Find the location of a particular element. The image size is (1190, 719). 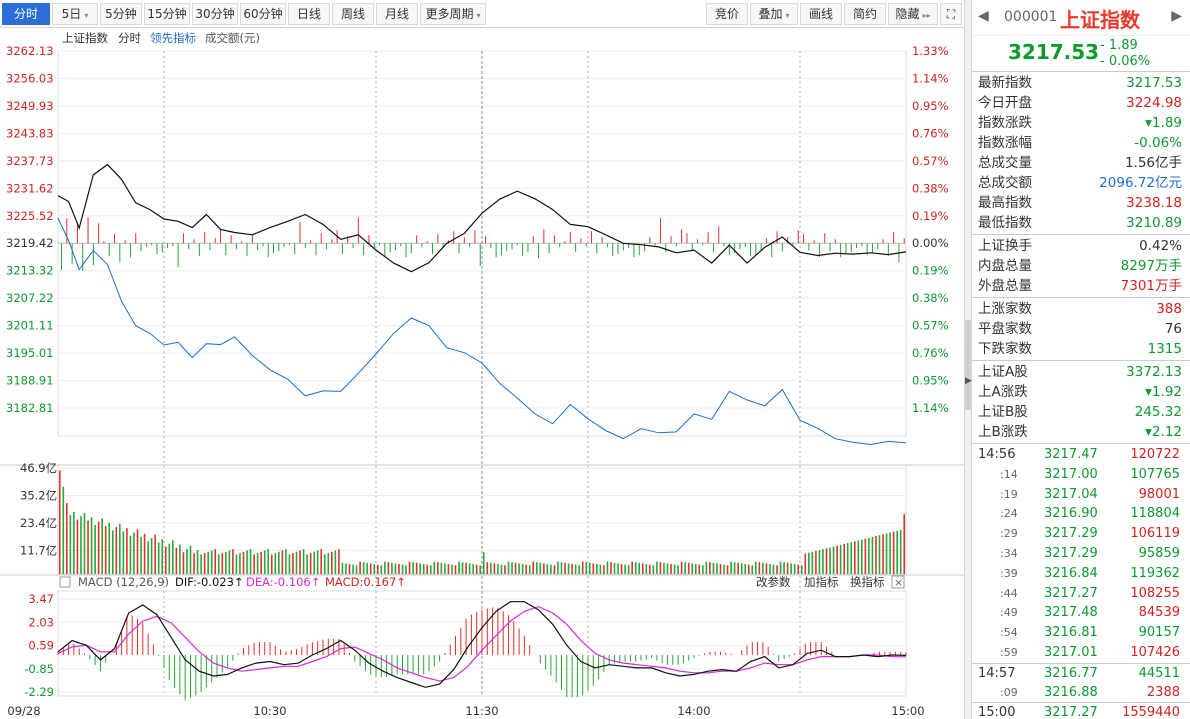

tick-volume: 108255 is located at coordinates (1155, 593).